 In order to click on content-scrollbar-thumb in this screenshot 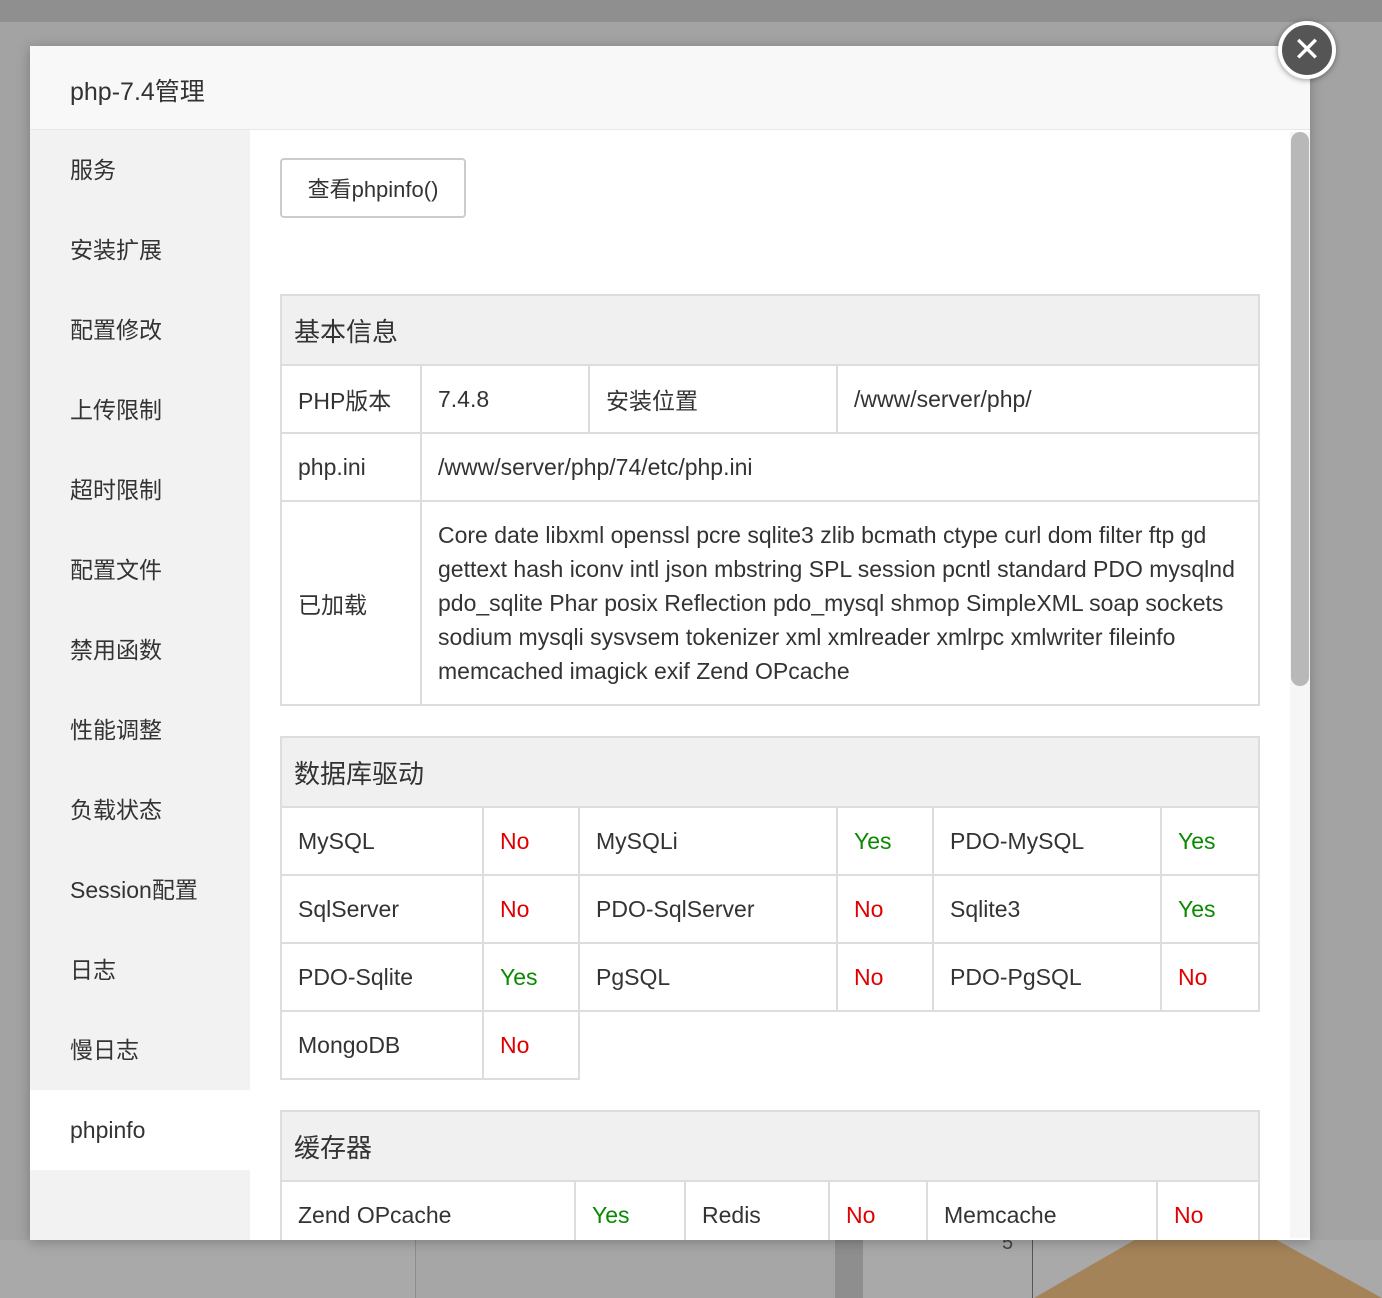, I will do `click(1300, 409)`.